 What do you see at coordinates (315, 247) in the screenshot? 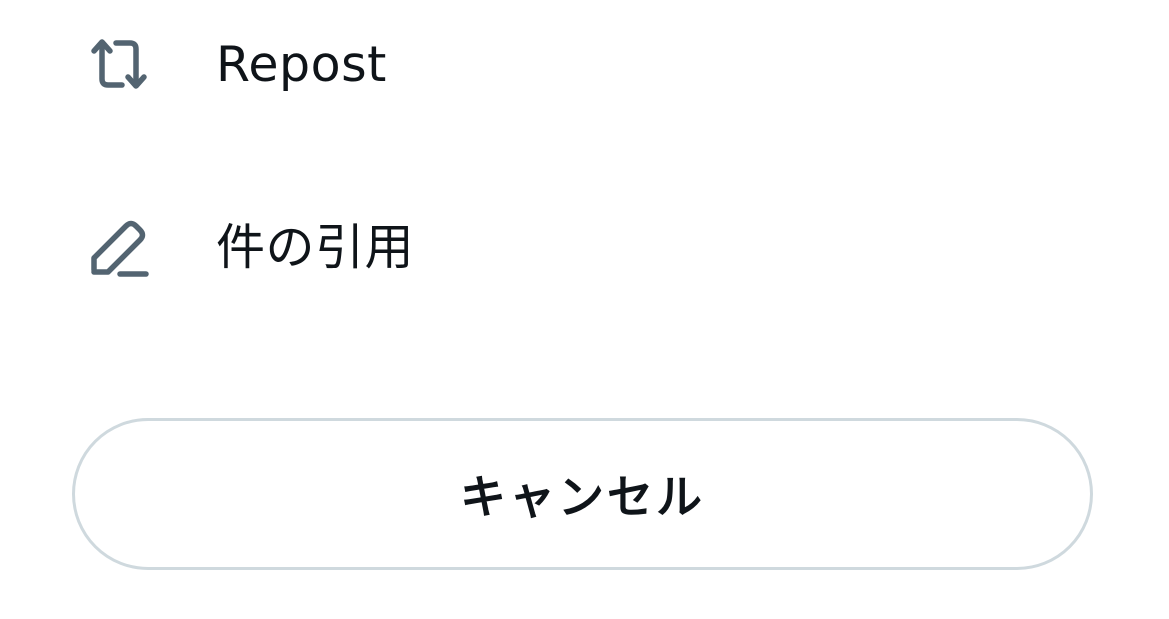
I see `quote-label: 件の引用` at bounding box center [315, 247].